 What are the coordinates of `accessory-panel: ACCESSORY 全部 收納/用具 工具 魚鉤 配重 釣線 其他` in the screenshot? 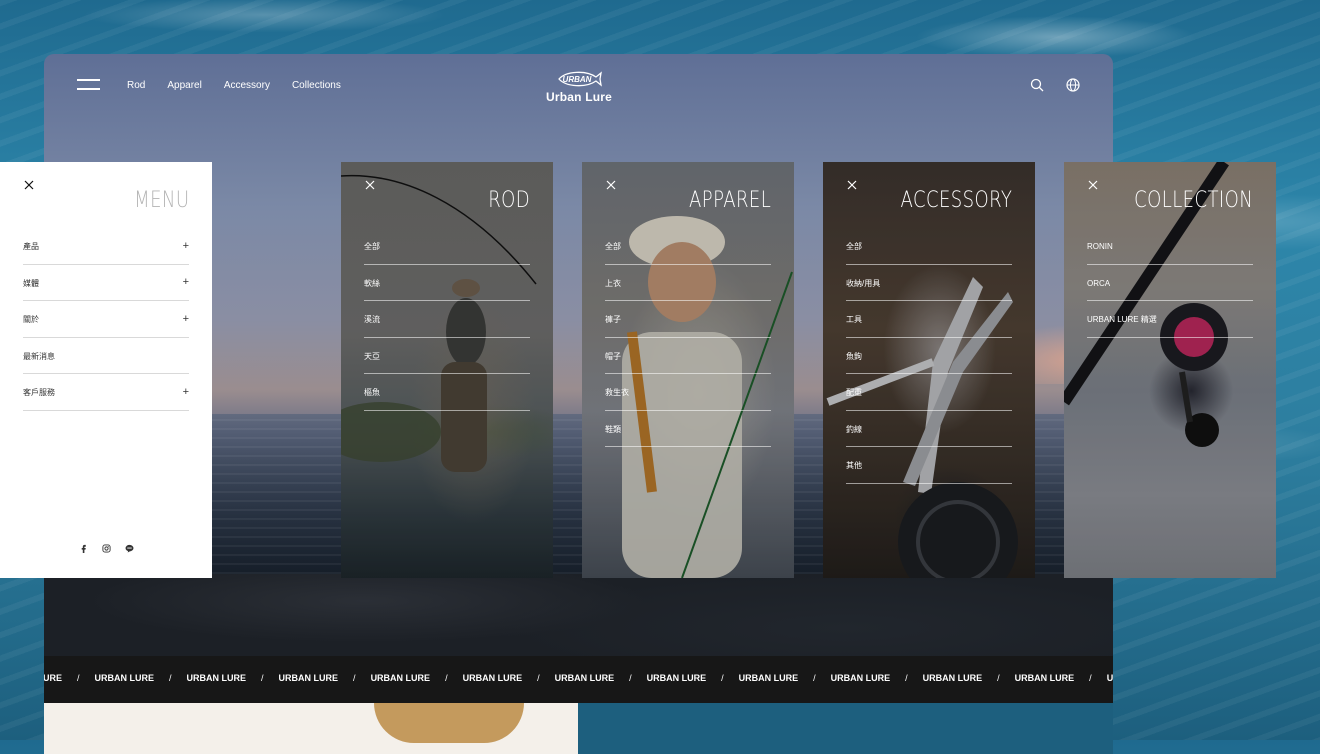 It's located at (929, 370).